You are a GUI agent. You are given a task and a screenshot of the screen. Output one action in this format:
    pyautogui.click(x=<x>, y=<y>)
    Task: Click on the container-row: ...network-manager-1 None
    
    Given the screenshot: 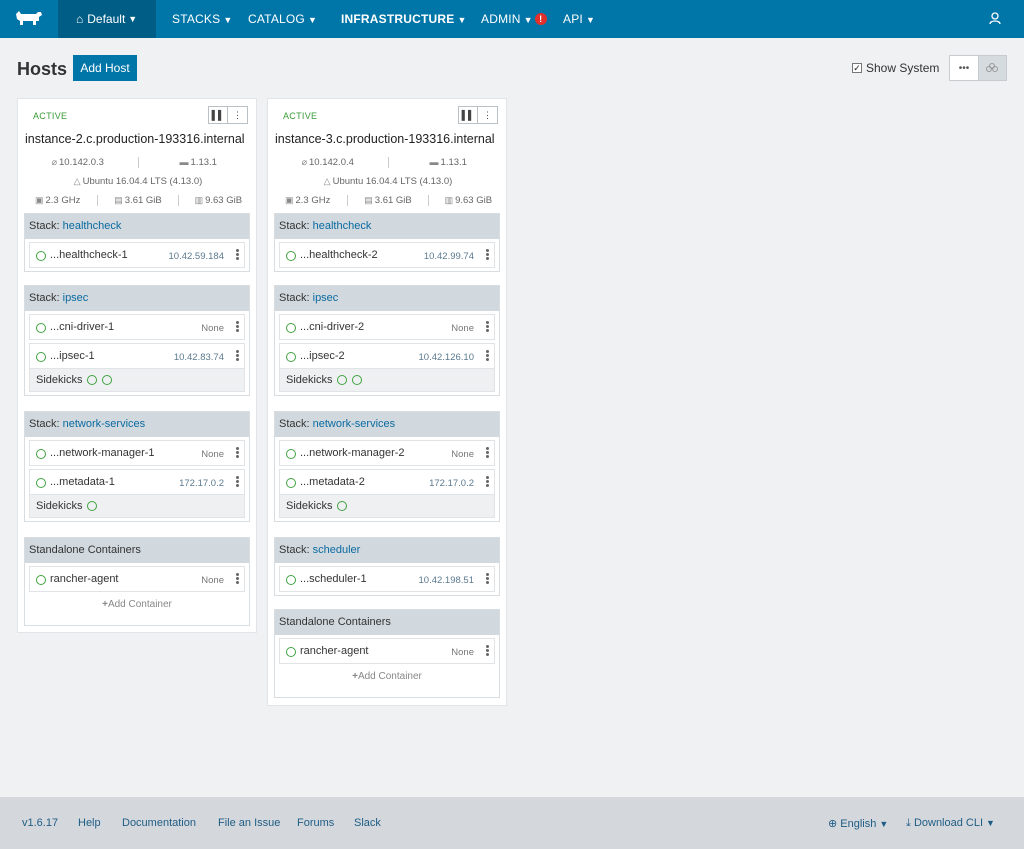 What is the action you would take?
    pyautogui.click(x=137, y=453)
    